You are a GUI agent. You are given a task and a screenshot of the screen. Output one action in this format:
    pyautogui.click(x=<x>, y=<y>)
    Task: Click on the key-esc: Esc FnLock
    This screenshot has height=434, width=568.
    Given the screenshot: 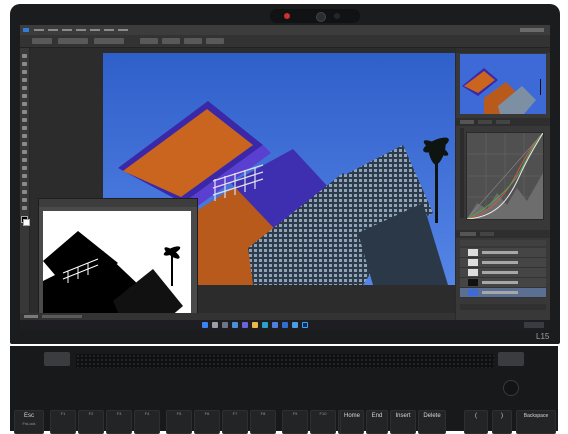 What is the action you would take?
    pyautogui.click(x=29, y=422)
    